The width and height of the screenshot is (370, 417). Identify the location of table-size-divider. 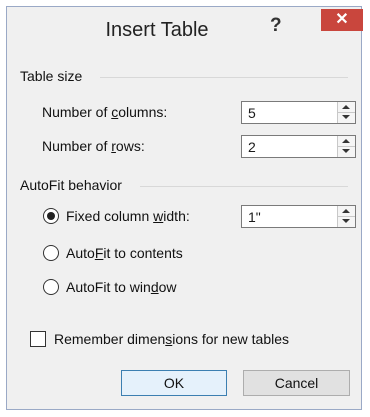
(224, 77).